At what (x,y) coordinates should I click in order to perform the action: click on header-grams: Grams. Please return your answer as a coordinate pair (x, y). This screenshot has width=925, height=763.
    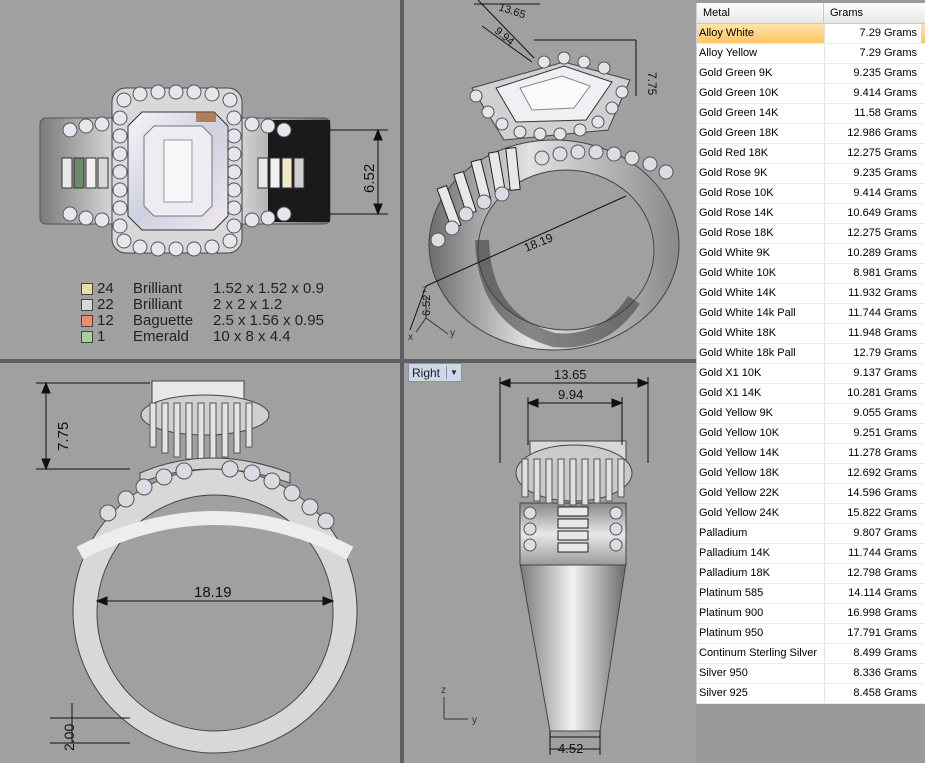
    Looking at the image, I should click on (843, 13).